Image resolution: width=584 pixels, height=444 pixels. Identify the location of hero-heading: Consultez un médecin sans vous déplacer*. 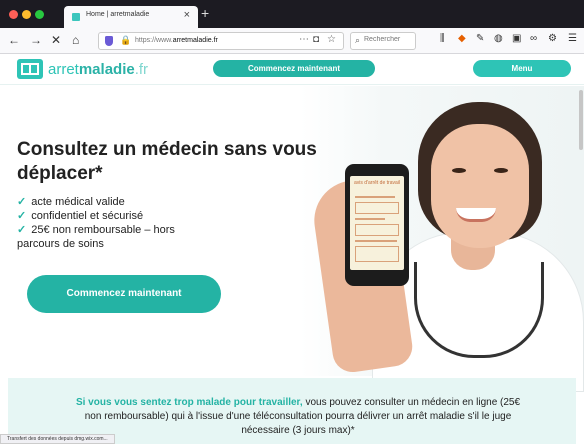
(167, 161).